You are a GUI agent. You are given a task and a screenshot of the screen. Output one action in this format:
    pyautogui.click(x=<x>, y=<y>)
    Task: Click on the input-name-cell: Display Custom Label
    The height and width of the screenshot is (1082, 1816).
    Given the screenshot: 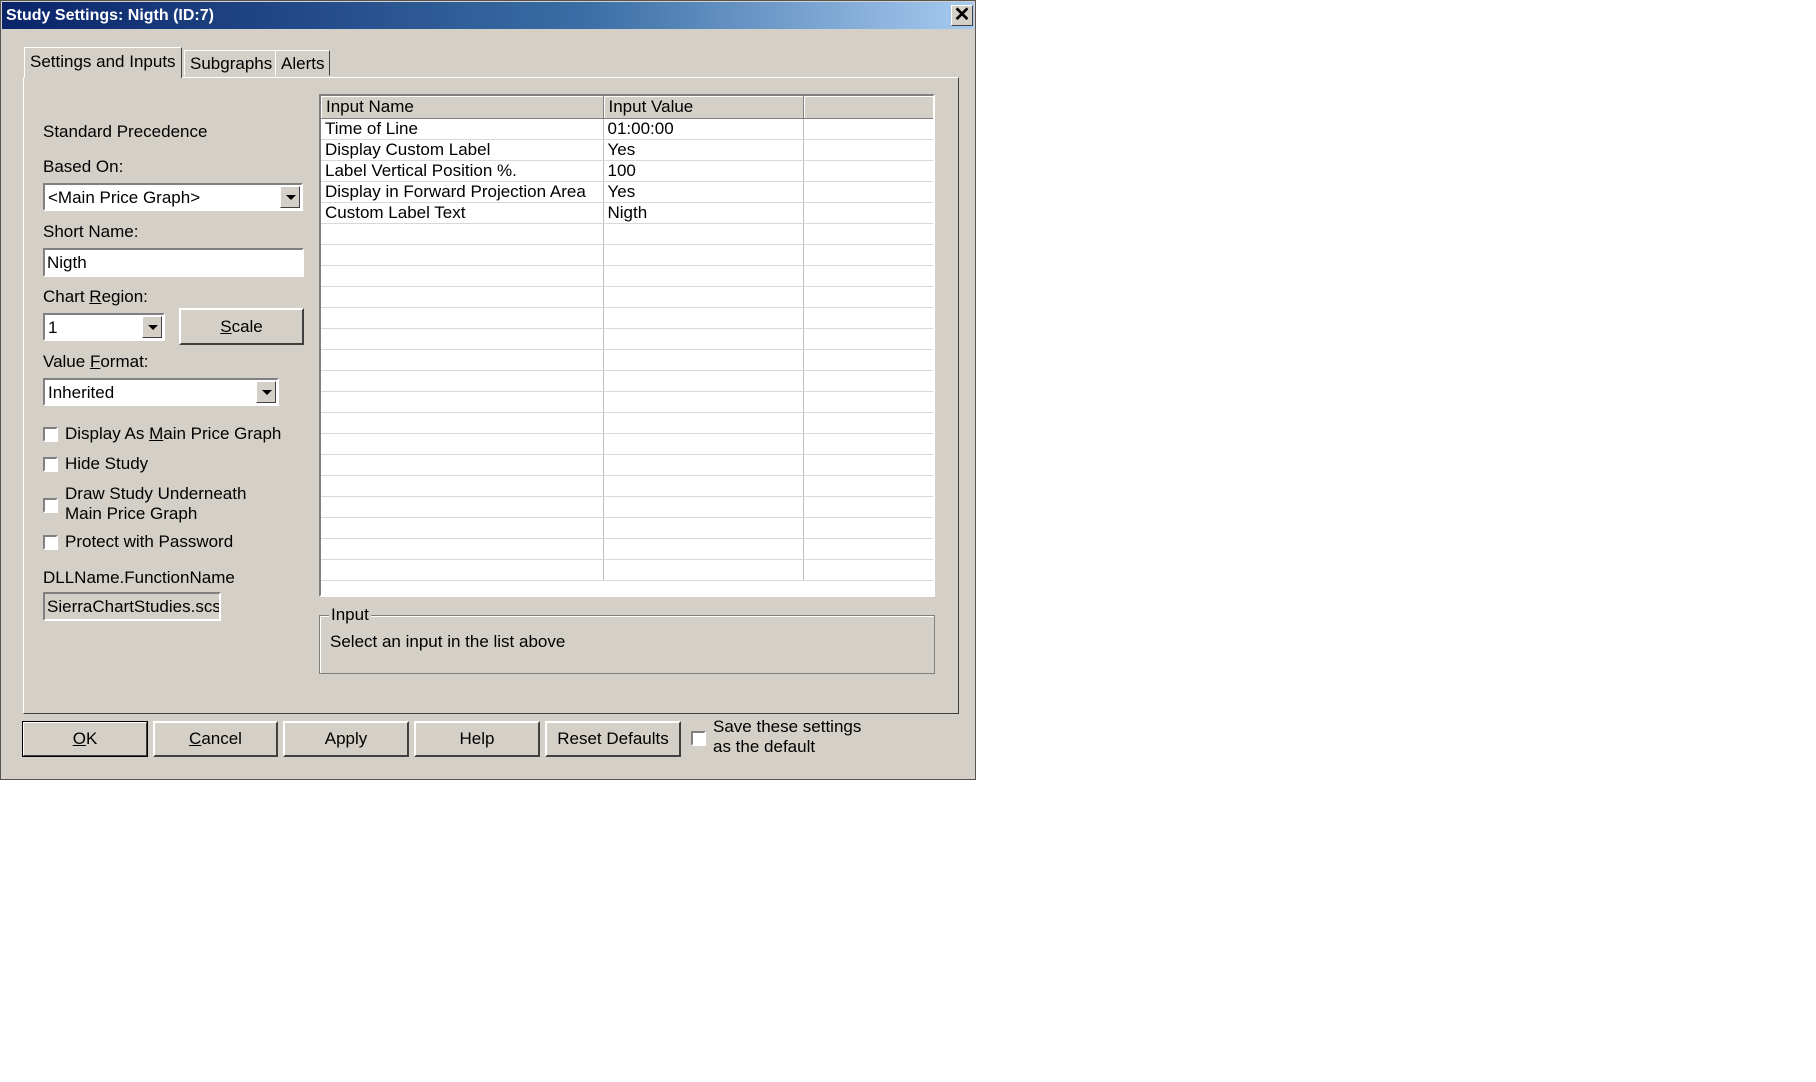 What is the action you would take?
    pyautogui.click(x=462, y=150)
    